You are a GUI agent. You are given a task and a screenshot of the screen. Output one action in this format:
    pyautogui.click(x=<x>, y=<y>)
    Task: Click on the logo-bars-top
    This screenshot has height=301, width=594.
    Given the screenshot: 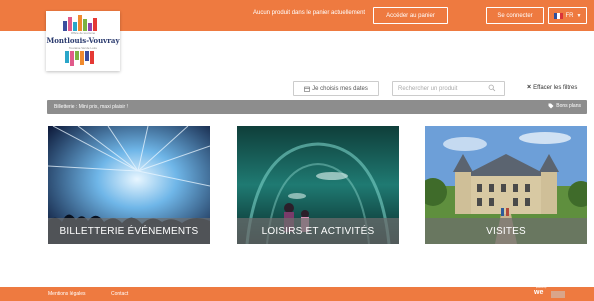 What is the action you would take?
    pyautogui.click(x=80, y=23)
    